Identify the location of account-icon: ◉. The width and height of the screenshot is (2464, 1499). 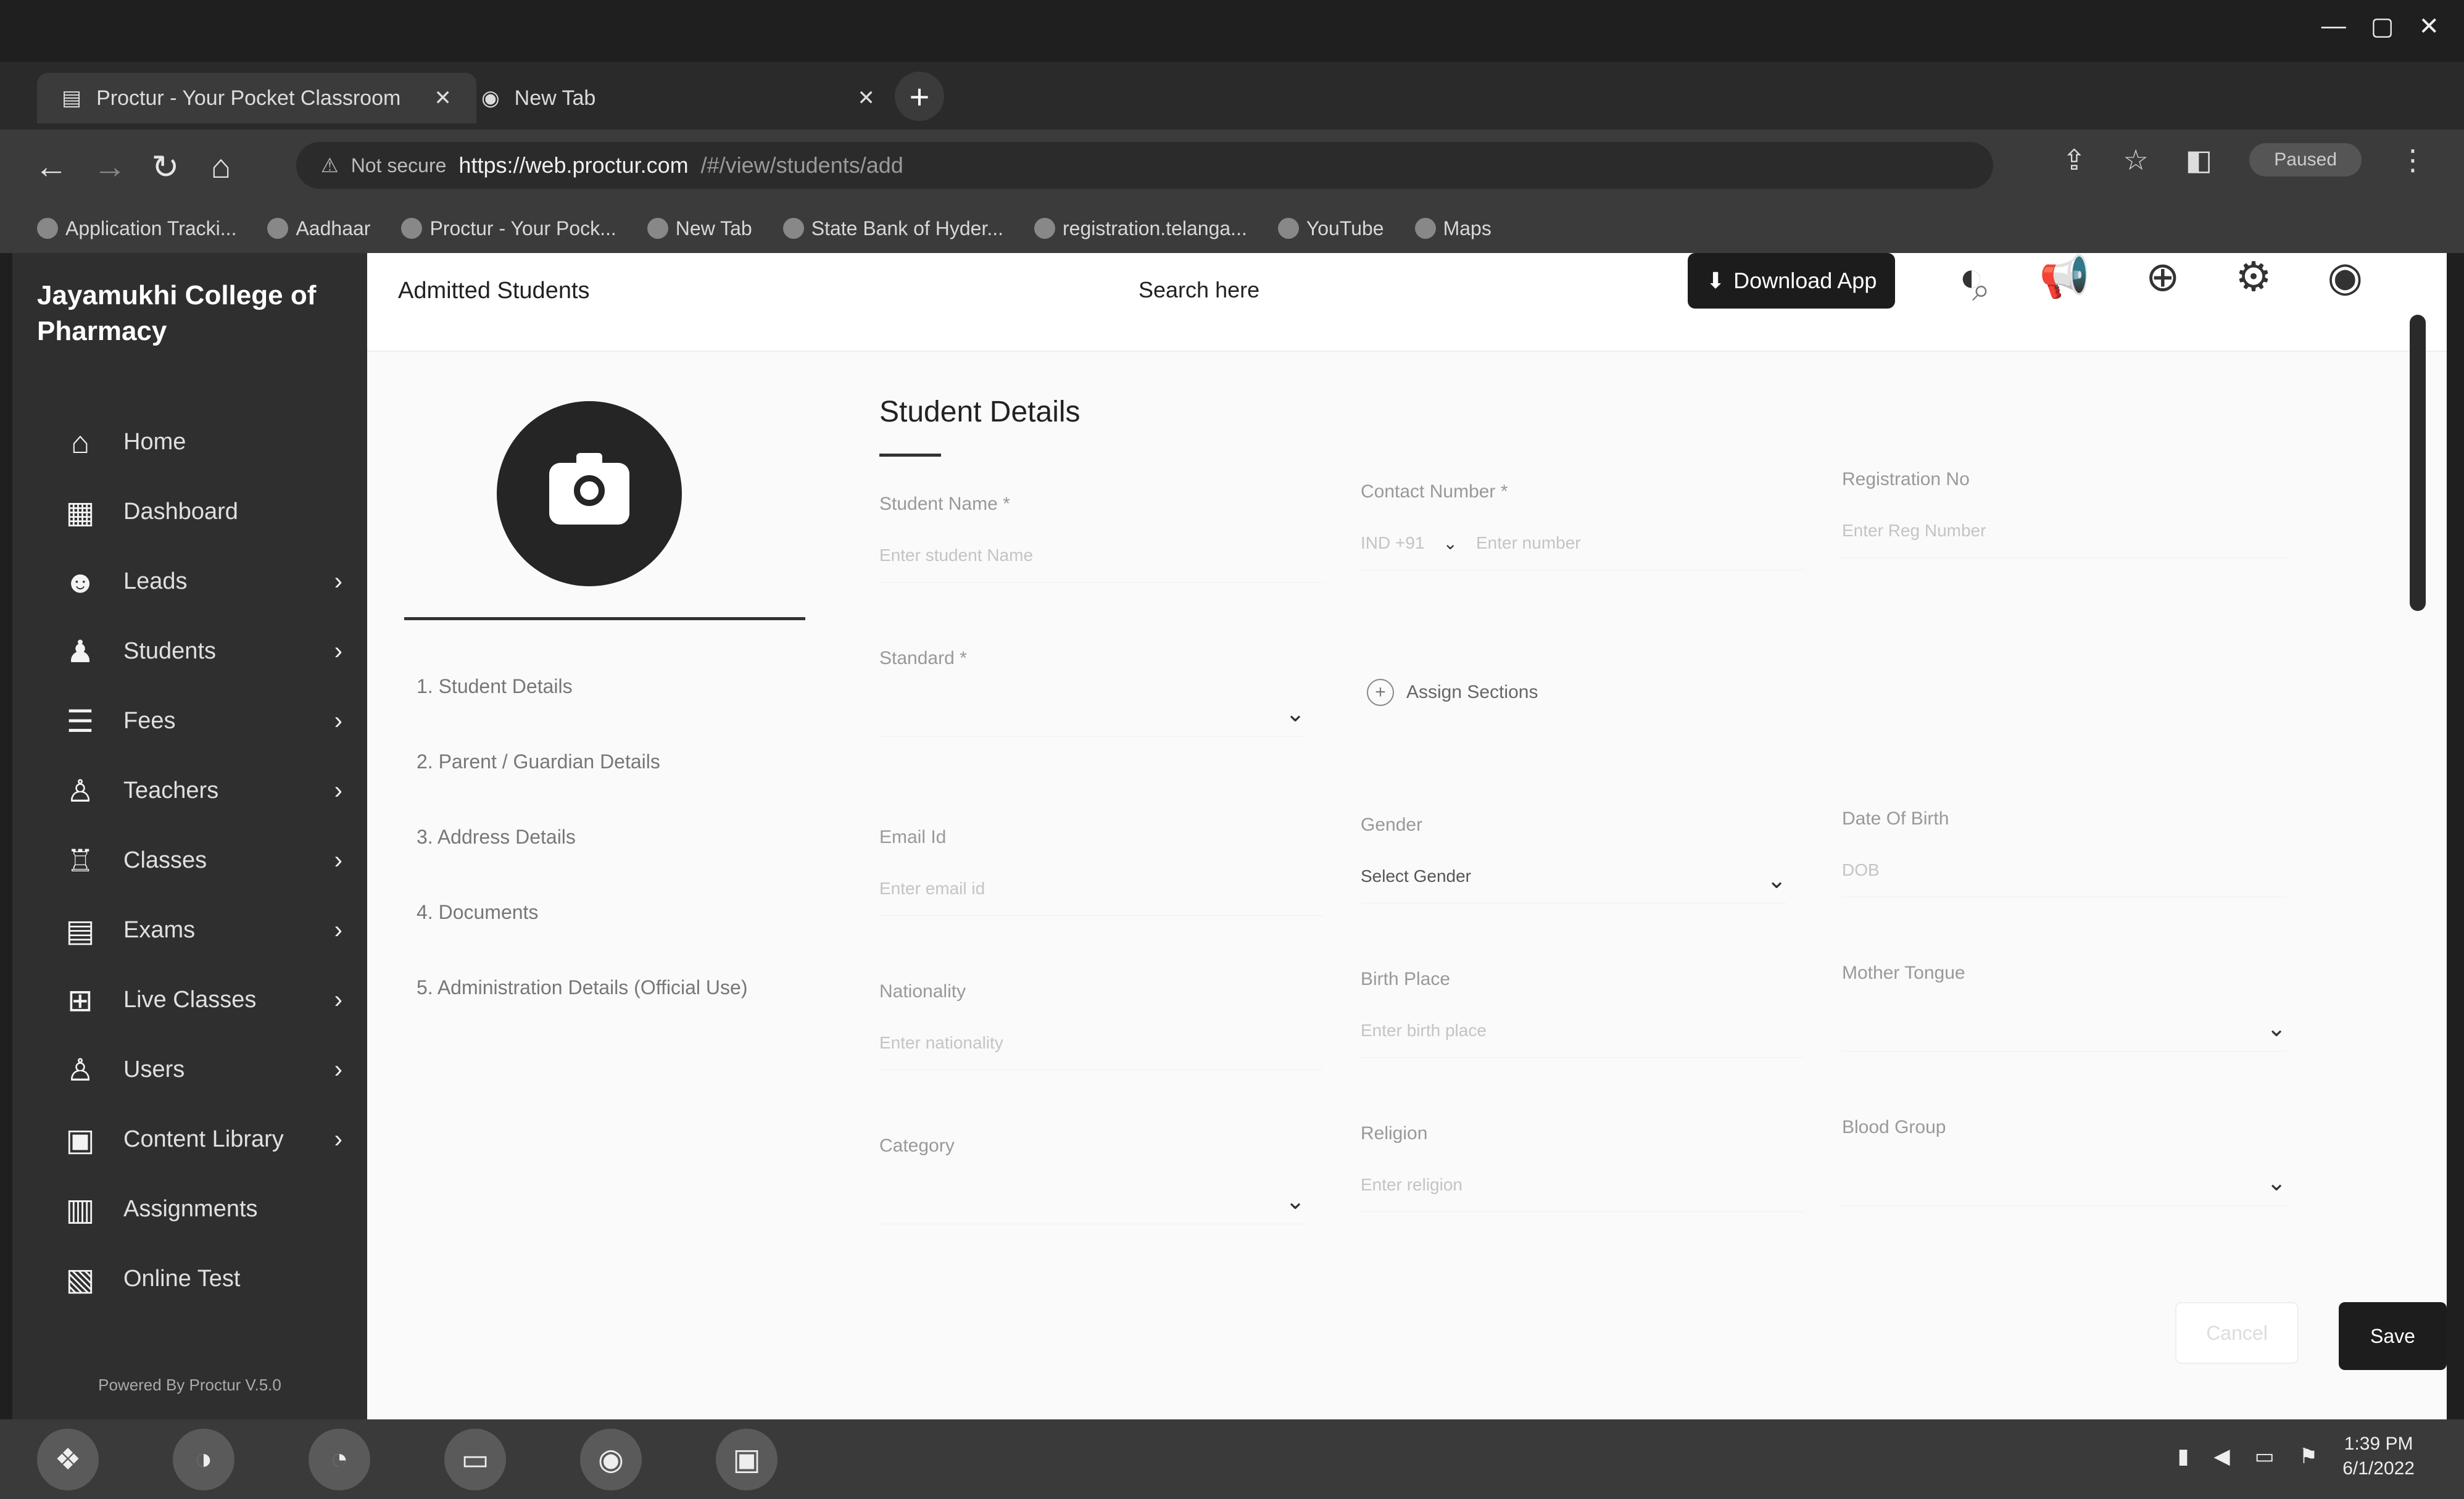
(2345, 277).